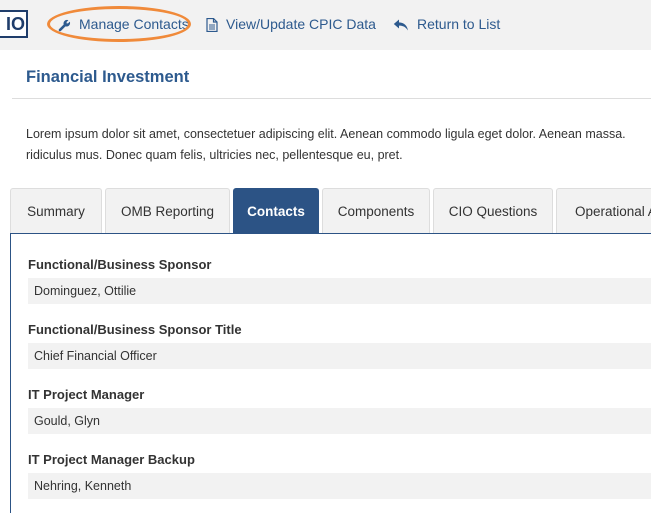 This screenshot has width=651, height=513. Describe the element at coordinates (401, 25) in the screenshot. I see `return-arrow-icon` at that location.